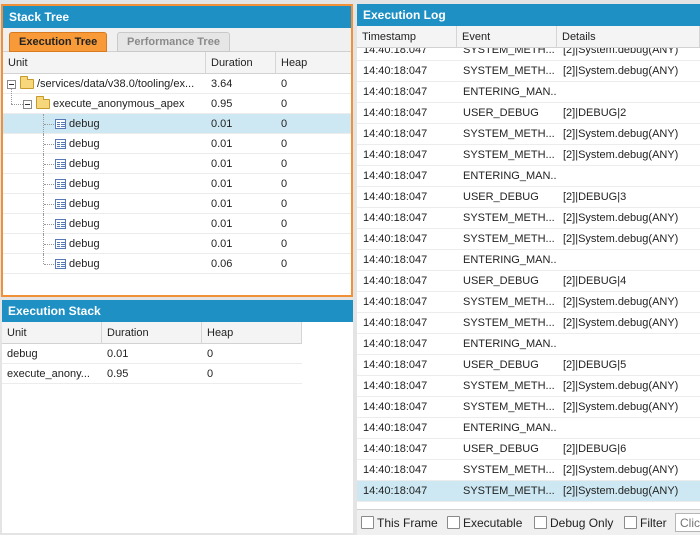 The height and width of the screenshot is (535, 700). I want to click on this-frame-checkbox, so click(367, 522).